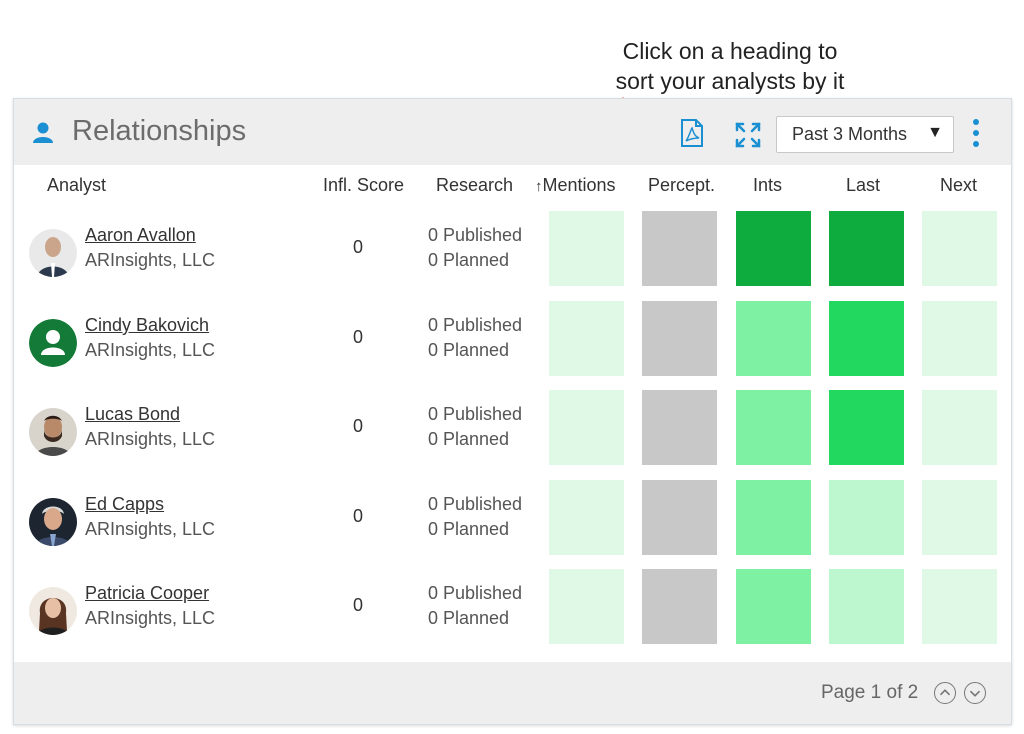 The image size is (1024, 734). I want to click on dropdown-caret-icon: ▼, so click(935, 132).